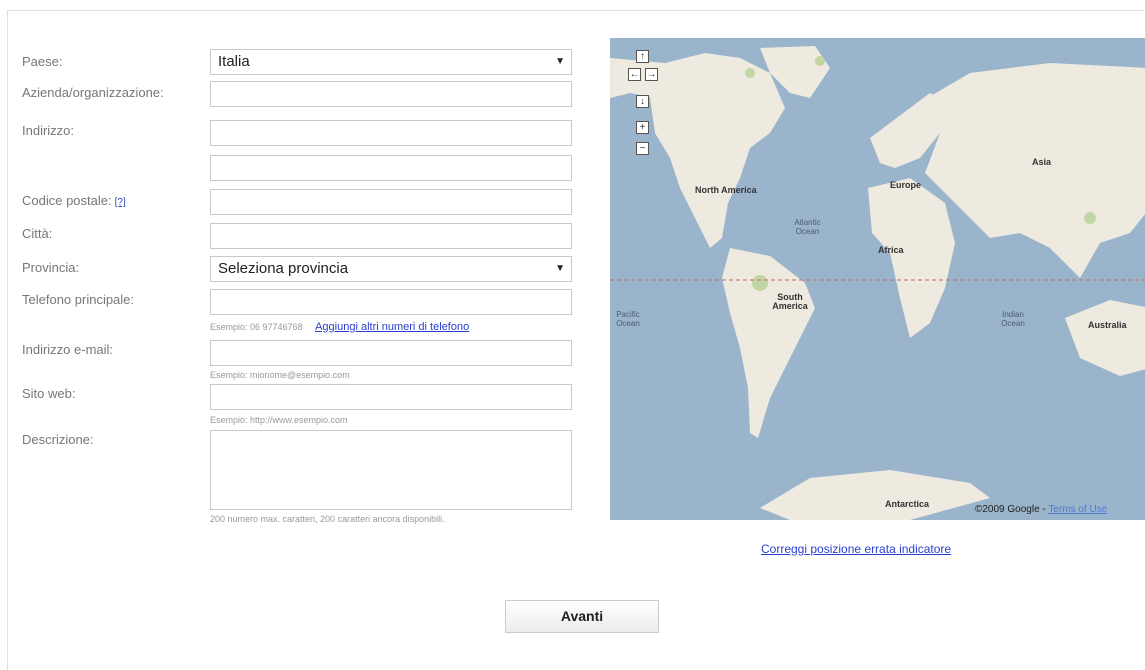  Describe the element at coordinates (391, 202) in the screenshot. I see `postal-input` at that location.